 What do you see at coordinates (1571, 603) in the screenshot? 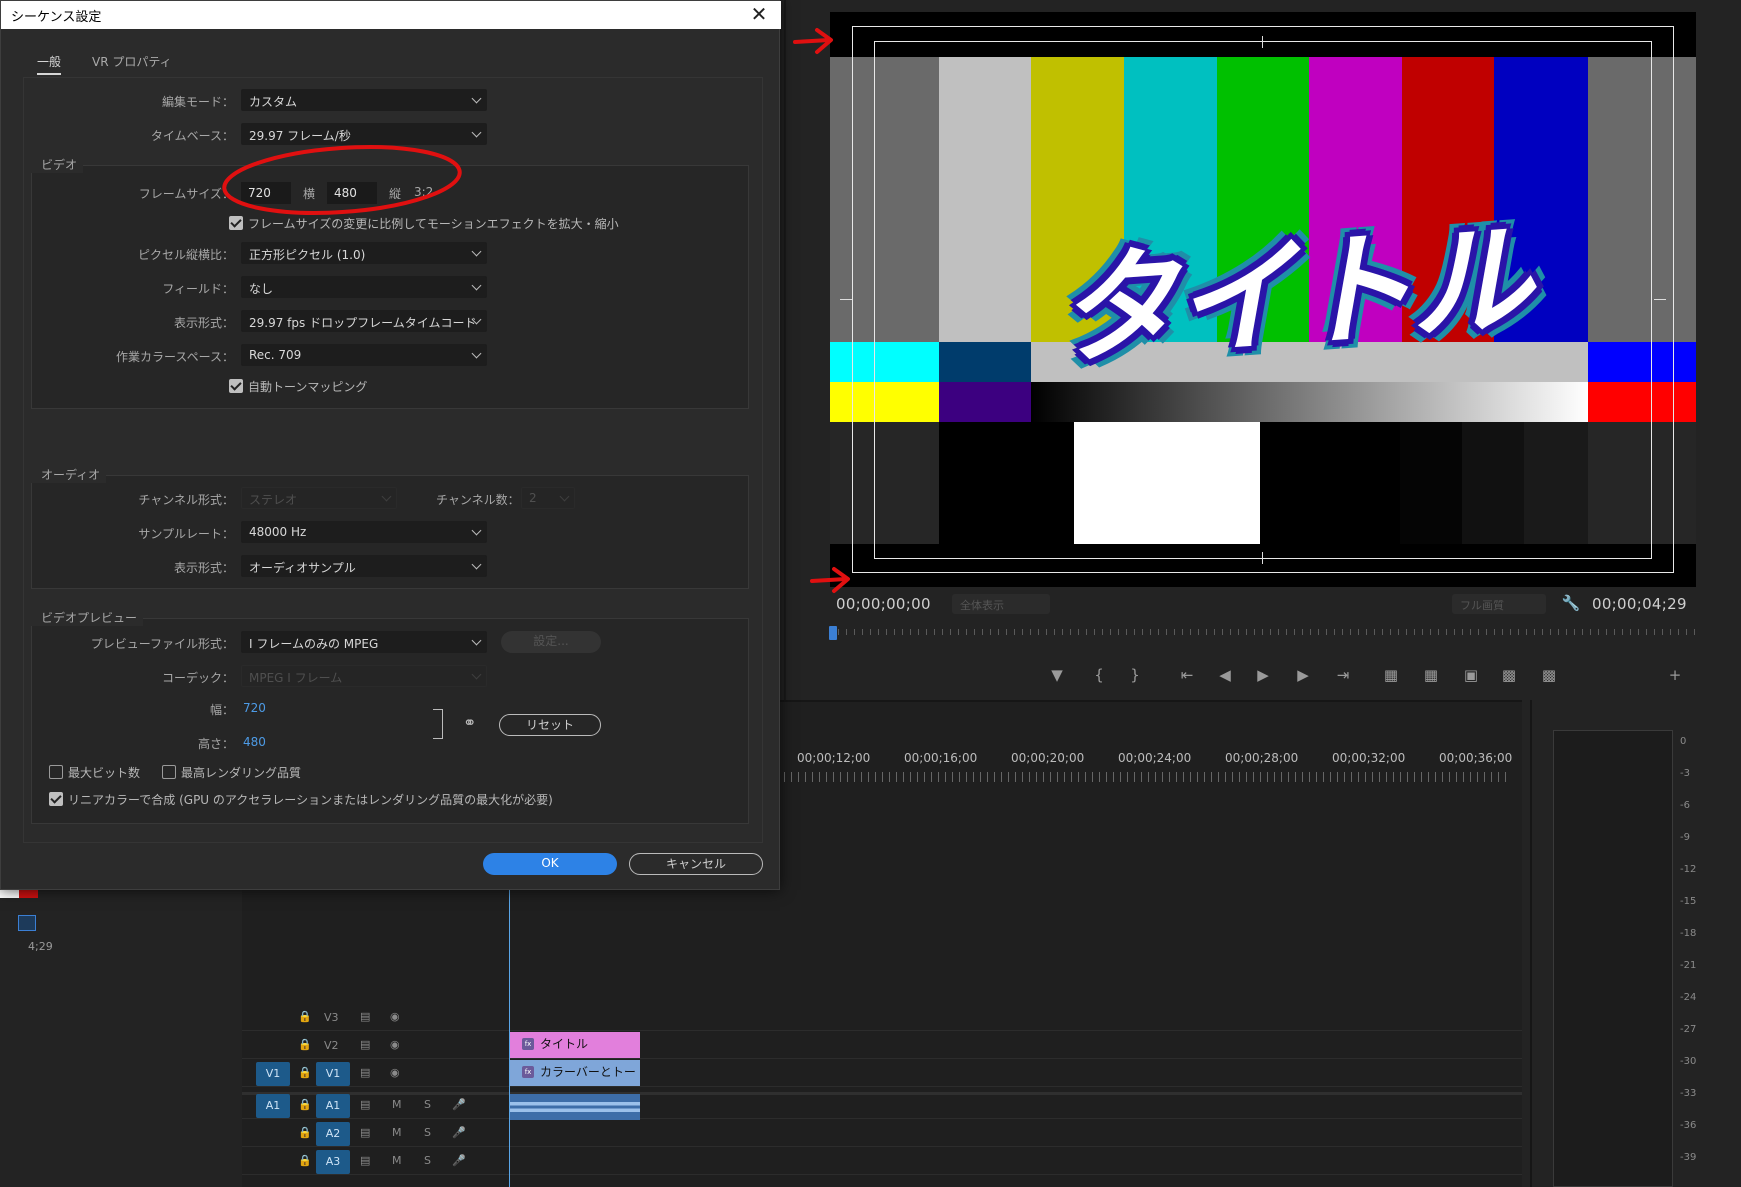
I see `wrench-icon: 🔧` at bounding box center [1571, 603].